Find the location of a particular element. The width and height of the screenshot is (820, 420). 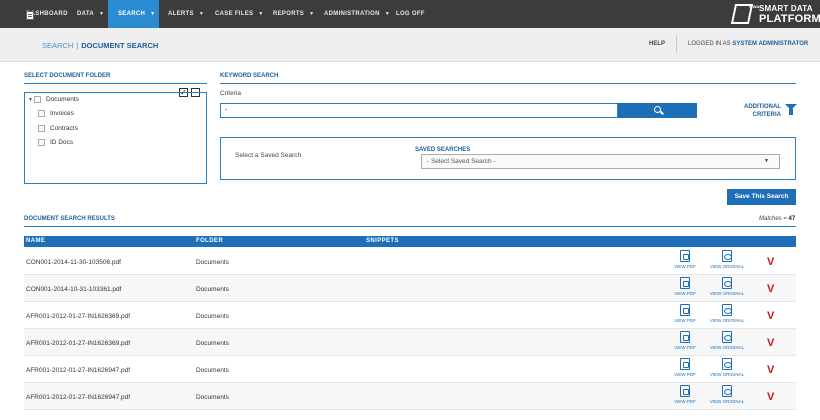

document-icon is located at coordinates (30, 15).